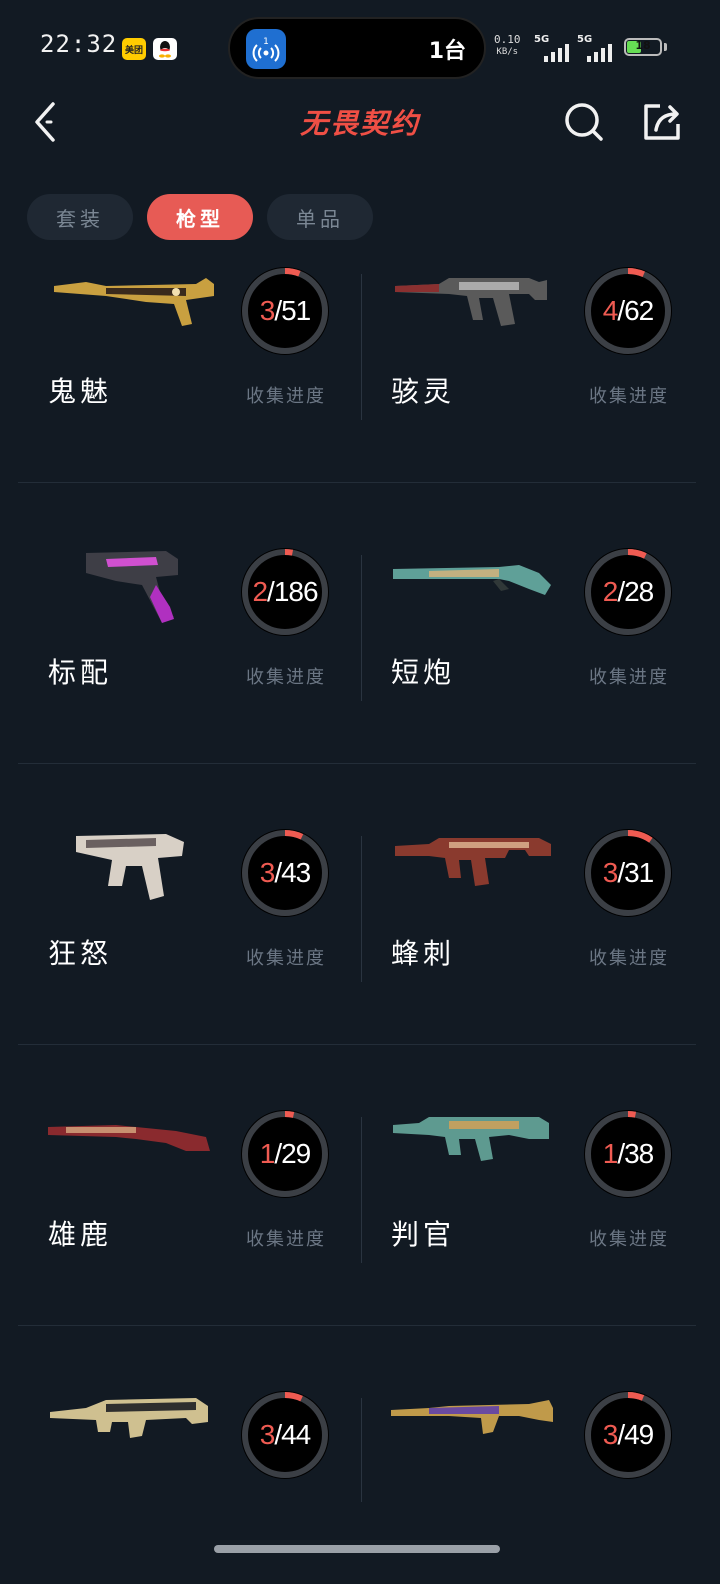  Describe the element at coordinates (610, 310) in the screenshot. I see `owned-count: 4` at that location.